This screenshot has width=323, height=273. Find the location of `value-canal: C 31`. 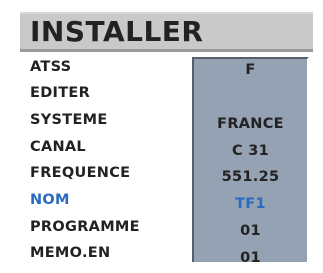

value-canal: C 31 is located at coordinates (250, 151).